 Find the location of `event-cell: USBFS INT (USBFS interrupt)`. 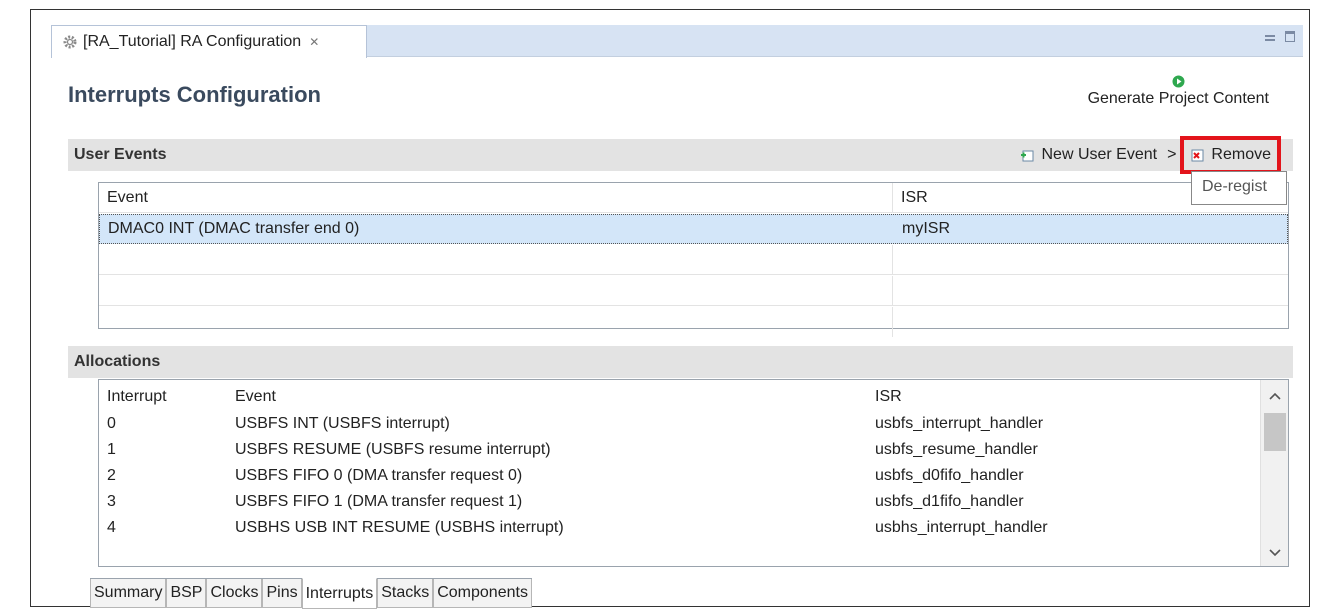

event-cell: USBFS INT (USBFS interrupt) is located at coordinates (342, 423).